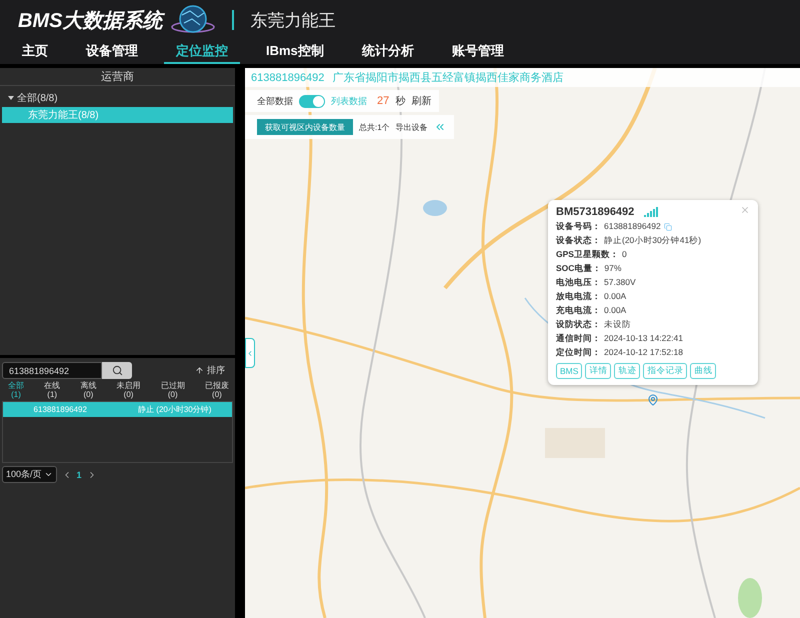  I want to click on location-pin-icon, so click(653, 400).